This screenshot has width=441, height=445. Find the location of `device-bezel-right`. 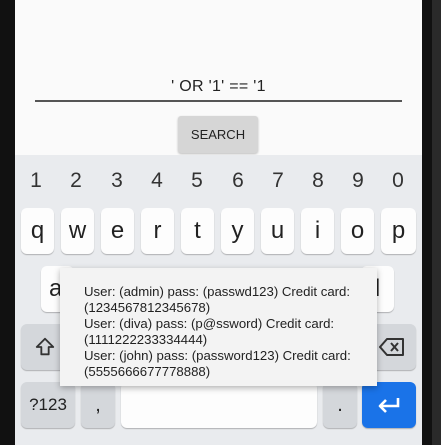

device-bezel-right is located at coordinates (431, 222).